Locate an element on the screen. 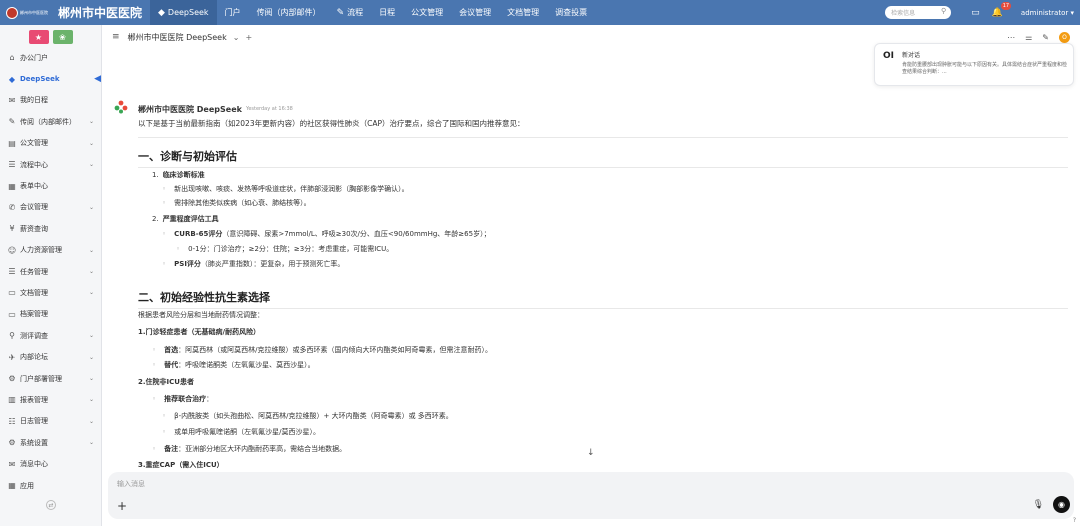 The width and height of the screenshot is (1080, 526). sidebar-item-label: 文档管理 is located at coordinates (34, 292).